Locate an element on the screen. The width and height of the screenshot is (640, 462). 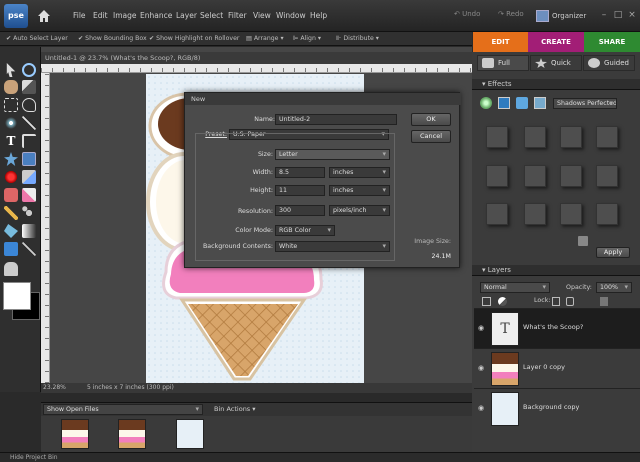
width-unit-dropdown: inches is located at coordinates (359, 172).